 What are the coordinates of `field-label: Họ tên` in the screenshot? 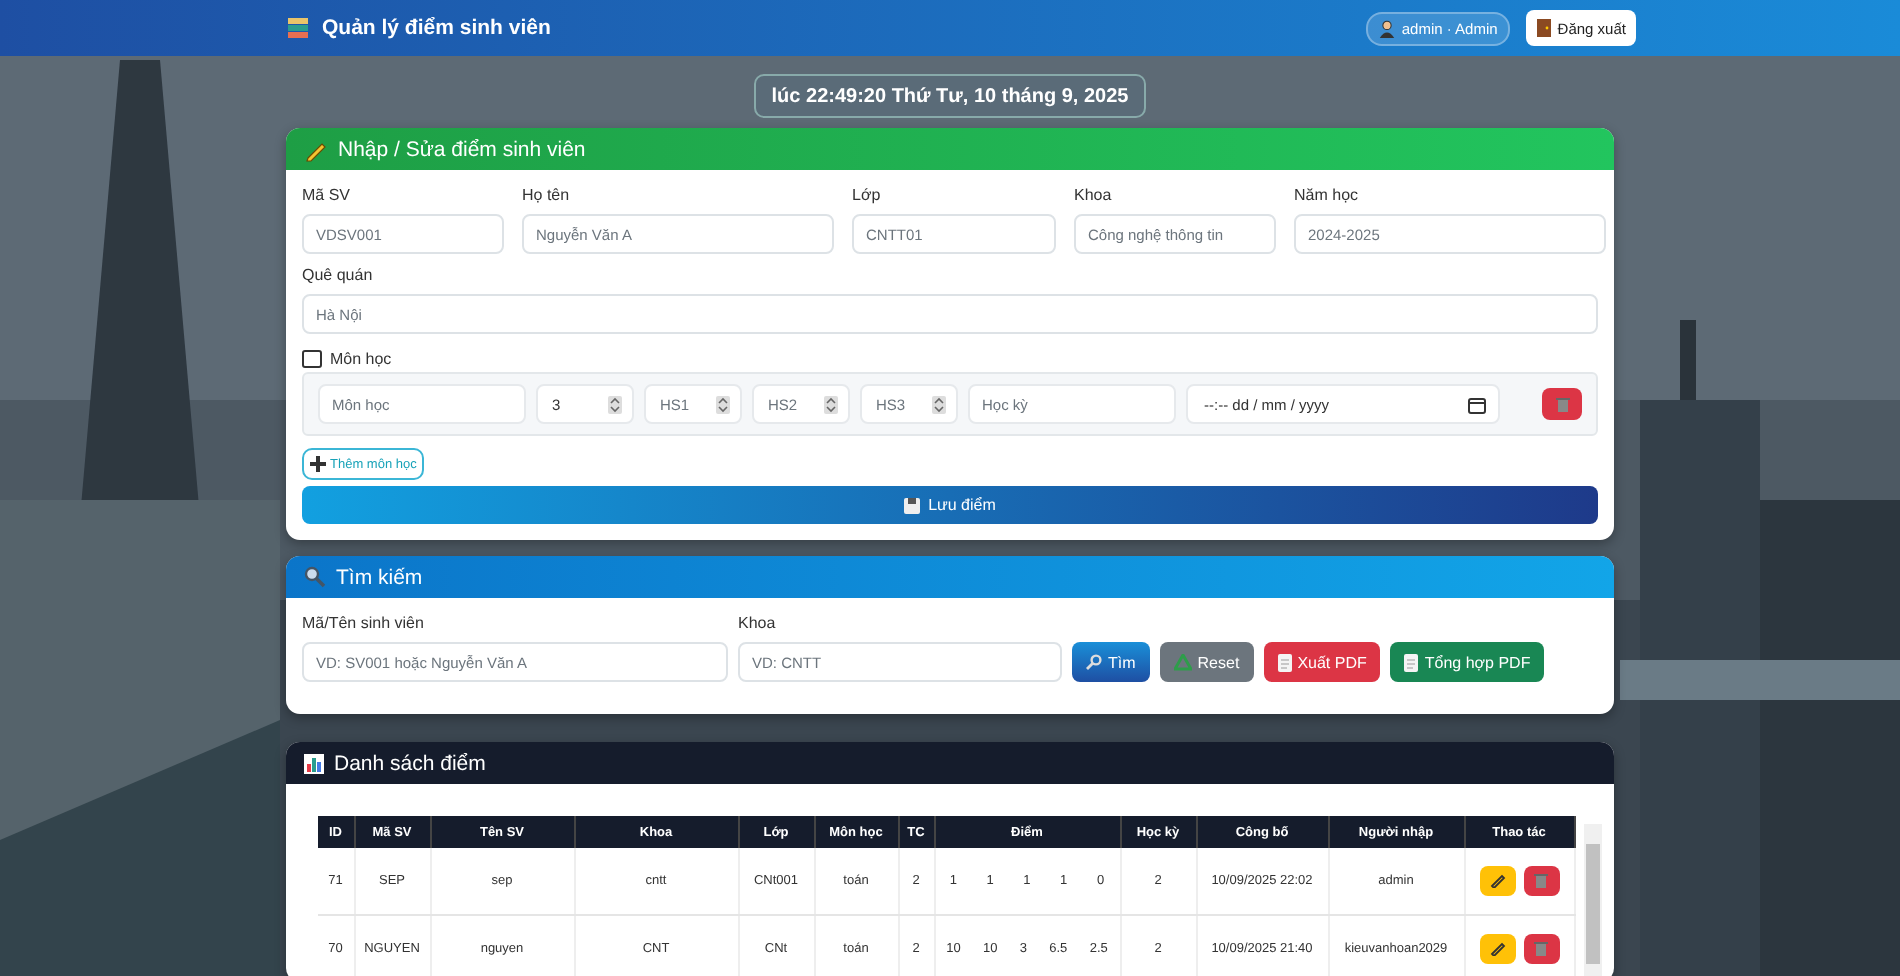 It's located at (547, 195).